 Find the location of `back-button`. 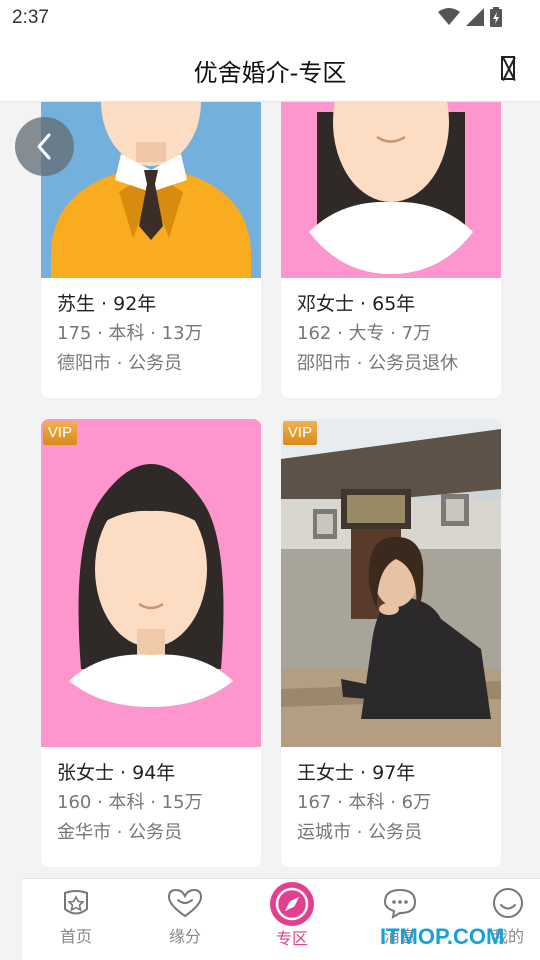

back-button is located at coordinates (44, 146).